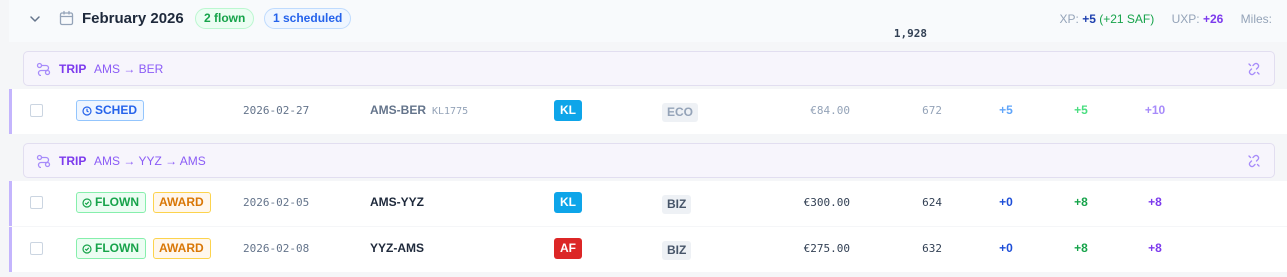 This screenshot has width=1287, height=277. Describe the element at coordinates (1256, 19) in the screenshot. I see `miles-label: Miles:` at that location.